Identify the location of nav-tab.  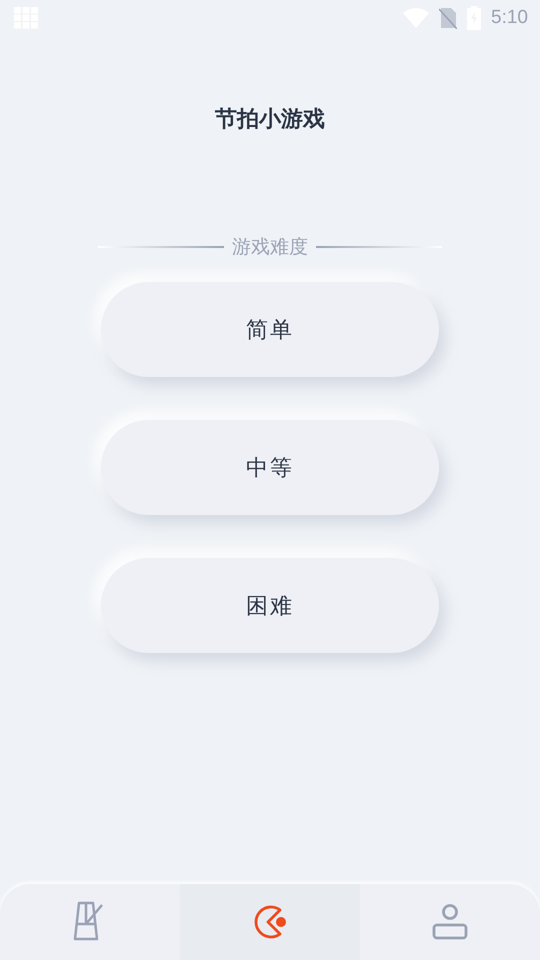
(270, 922).